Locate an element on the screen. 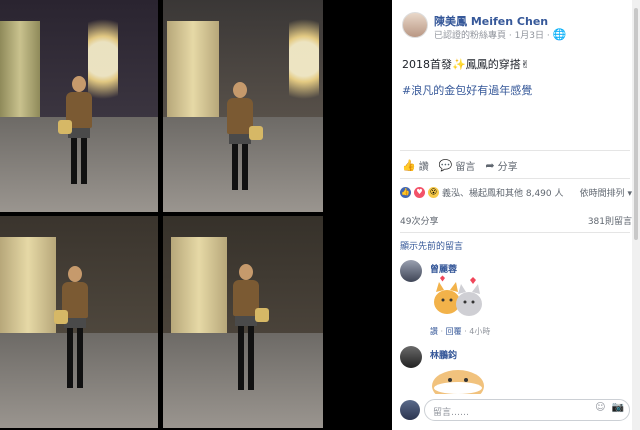  share-icon: ➦ is located at coordinates (490, 165).